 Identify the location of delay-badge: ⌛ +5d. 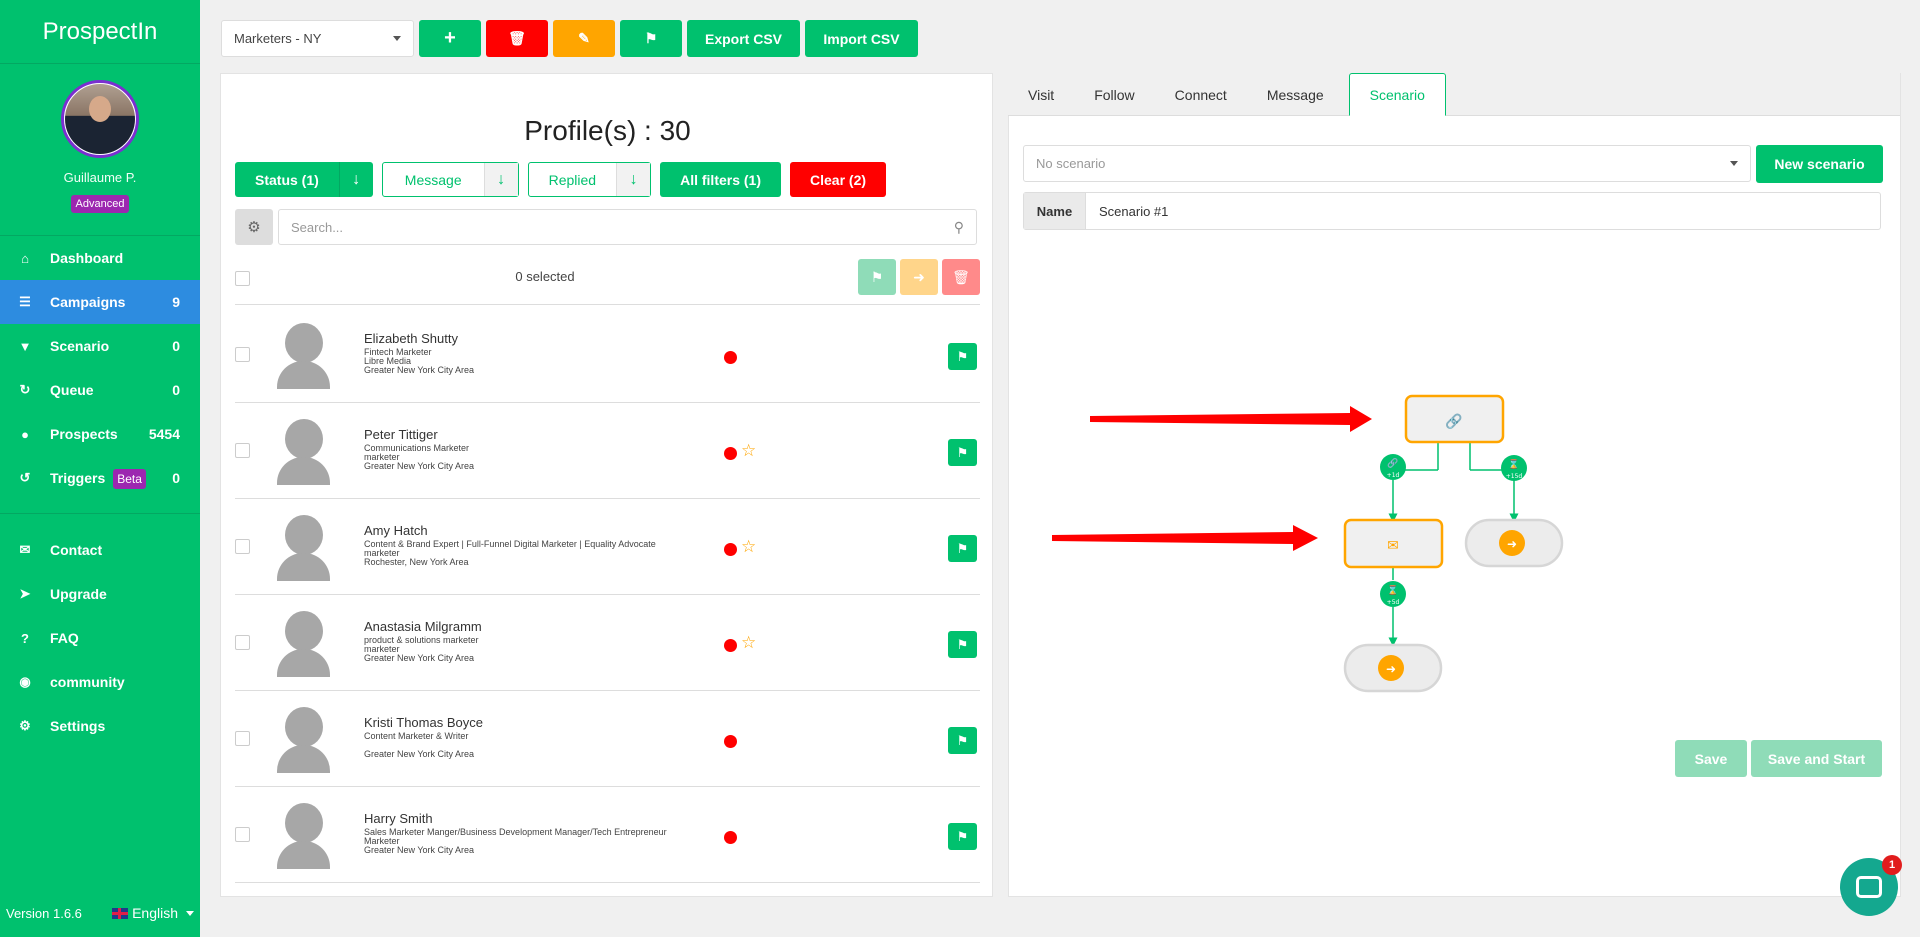
(1393, 594).